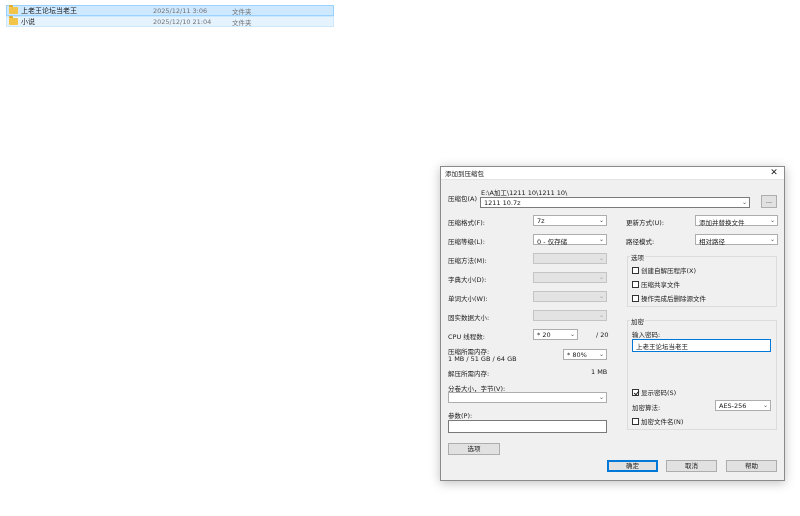 The height and width of the screenshot is (516, 800). Describe the element at coordinates (524, 193) in the screenshot. I see `archive-path: E:\A加工\1211 10\1211 10\` at that location.